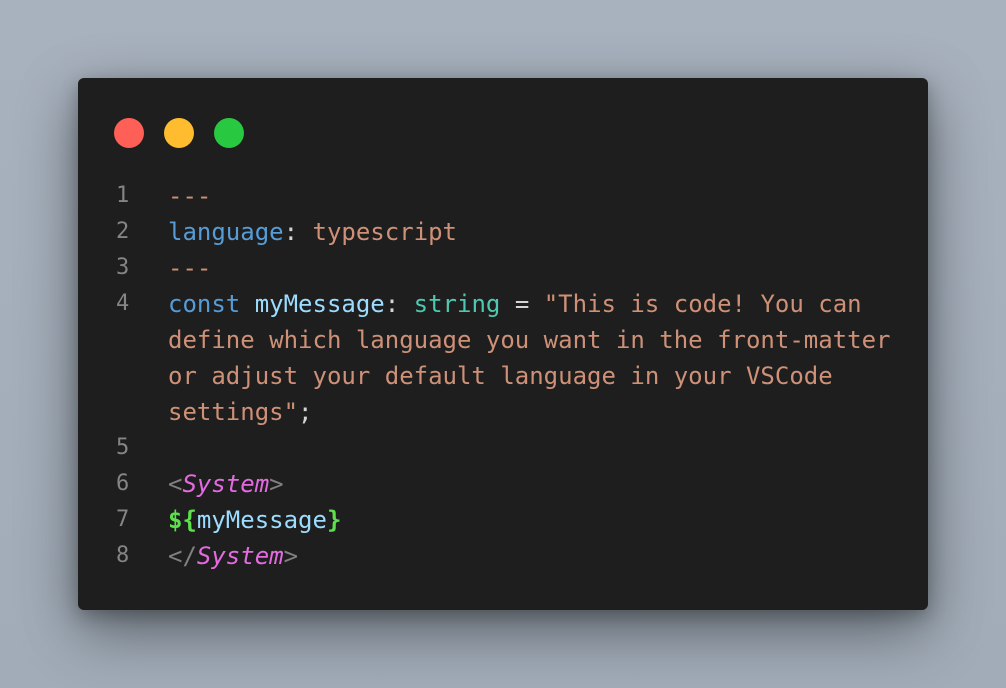 The width and height of the screenshot is (1006, 688). What do you see at coordinates (457, 304) in the screenshot?
I see `type-annotation: string` at bounding box center [457, 304].